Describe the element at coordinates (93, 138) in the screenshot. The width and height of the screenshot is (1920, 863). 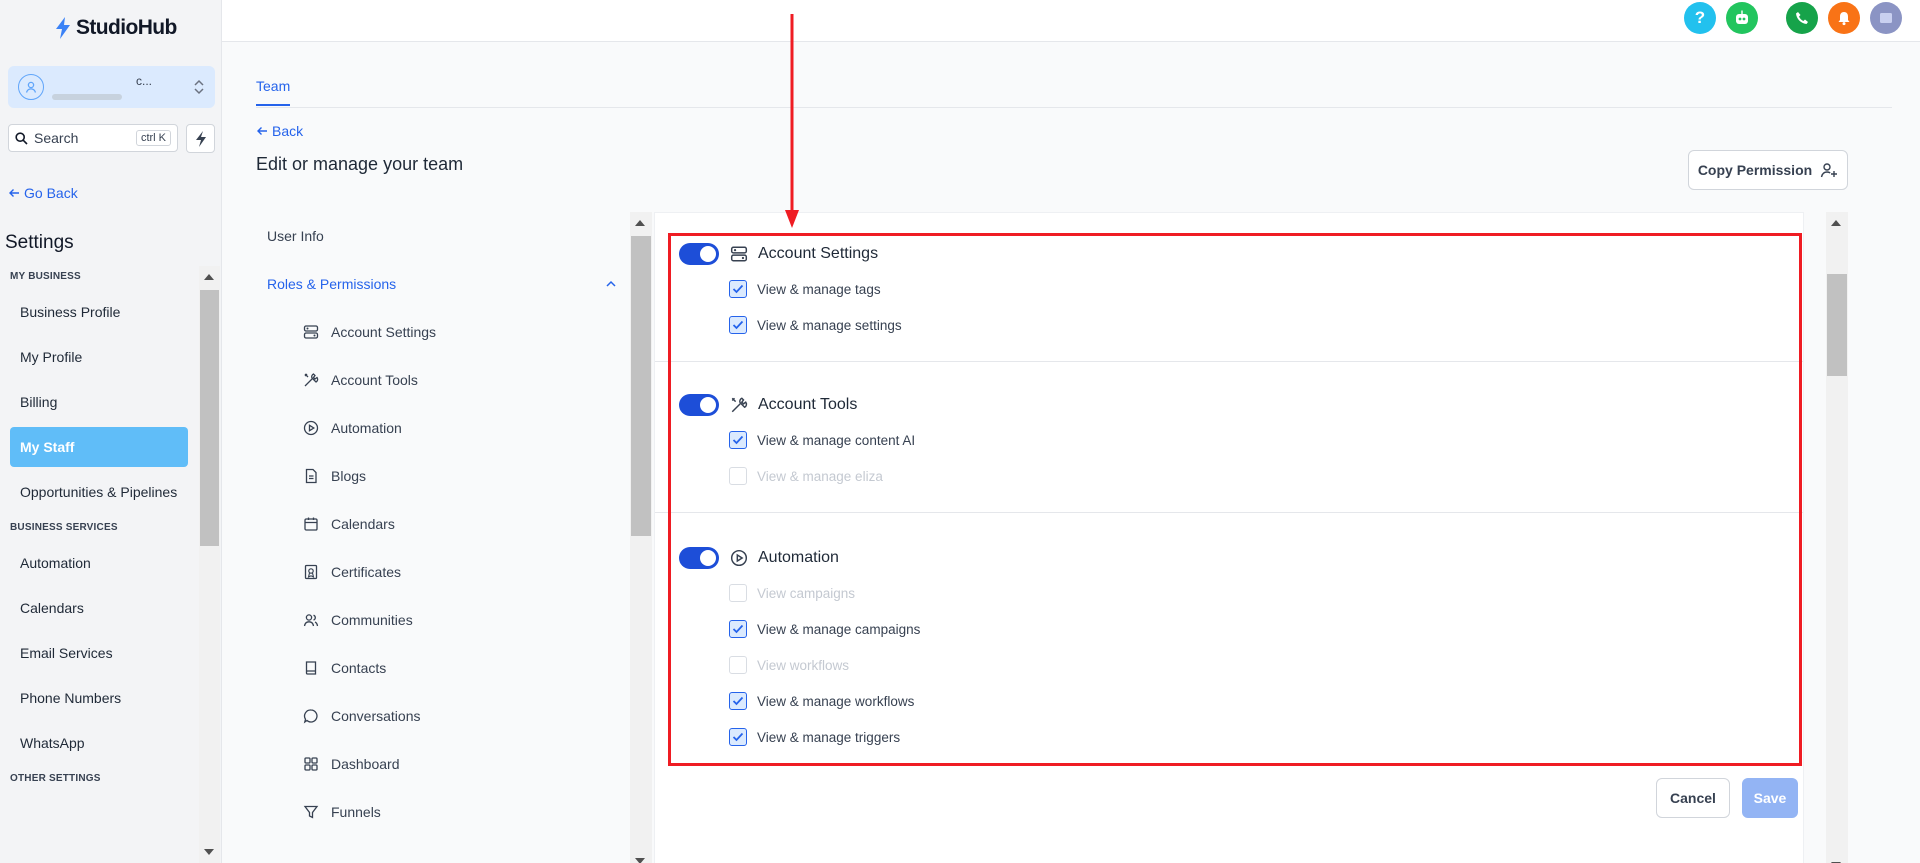
I see `sidebar-search: Search ctrl K` at that location.